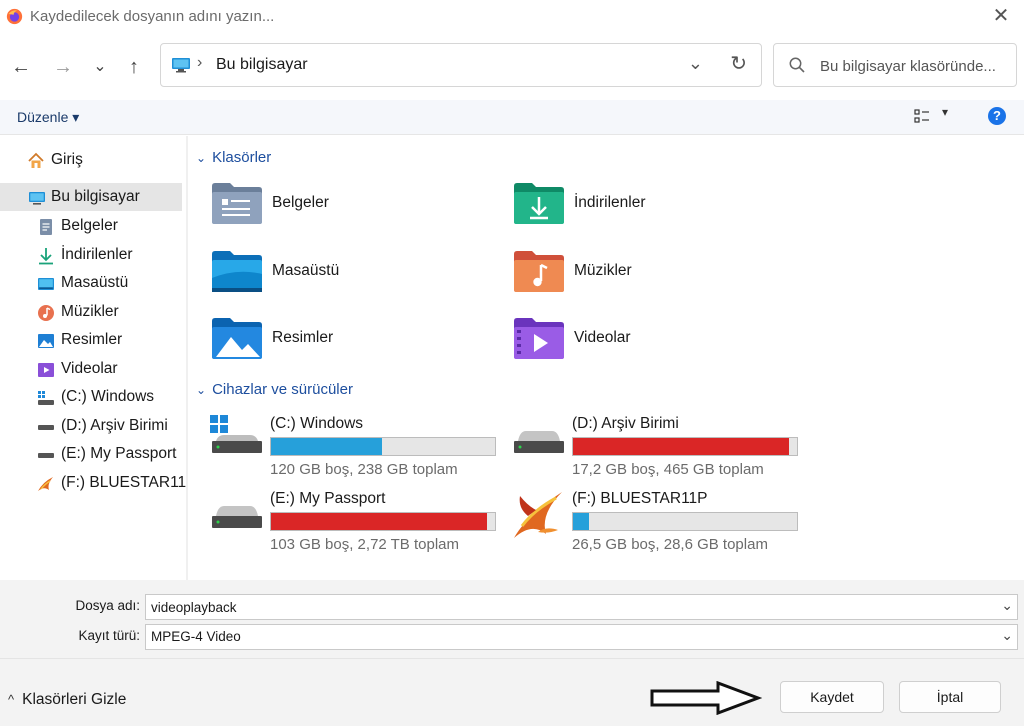 This screenshot has width=1024, height=726. I want to click on address-bar: › Bu bilgisayar ⌄ ↻, so click(461, 65).